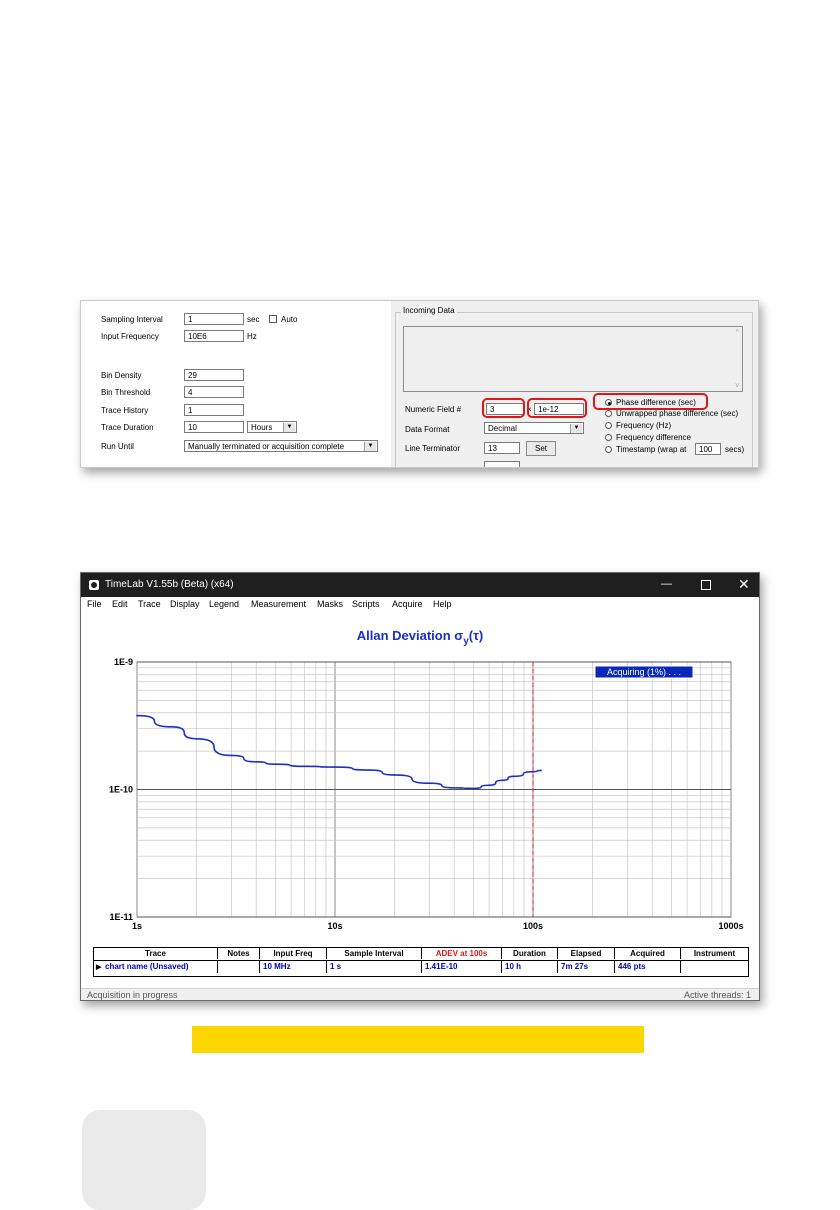  Describe the element at coordinates (644, 425) in the screenshot. I see `radio-label: Frequency (Hz)` at that location.